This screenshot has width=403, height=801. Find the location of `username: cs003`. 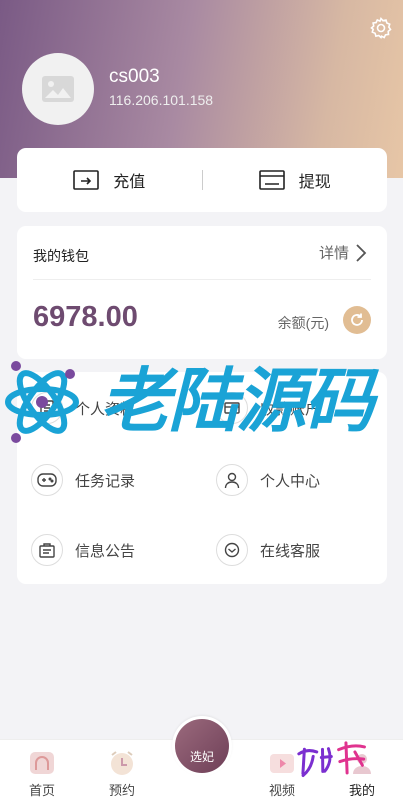

username: cs003 is located at coordinates (134, 76).